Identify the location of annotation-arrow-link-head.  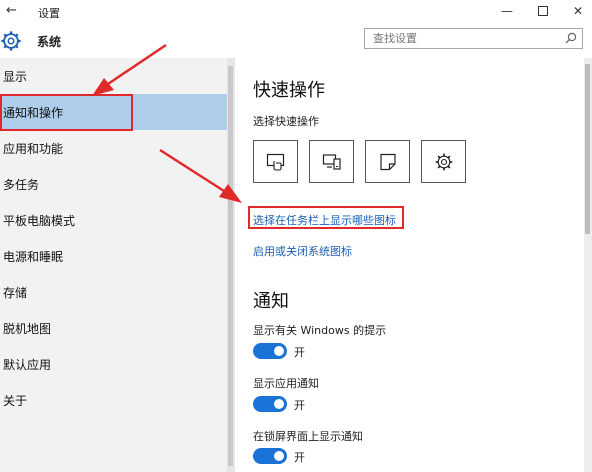
(230, 193).